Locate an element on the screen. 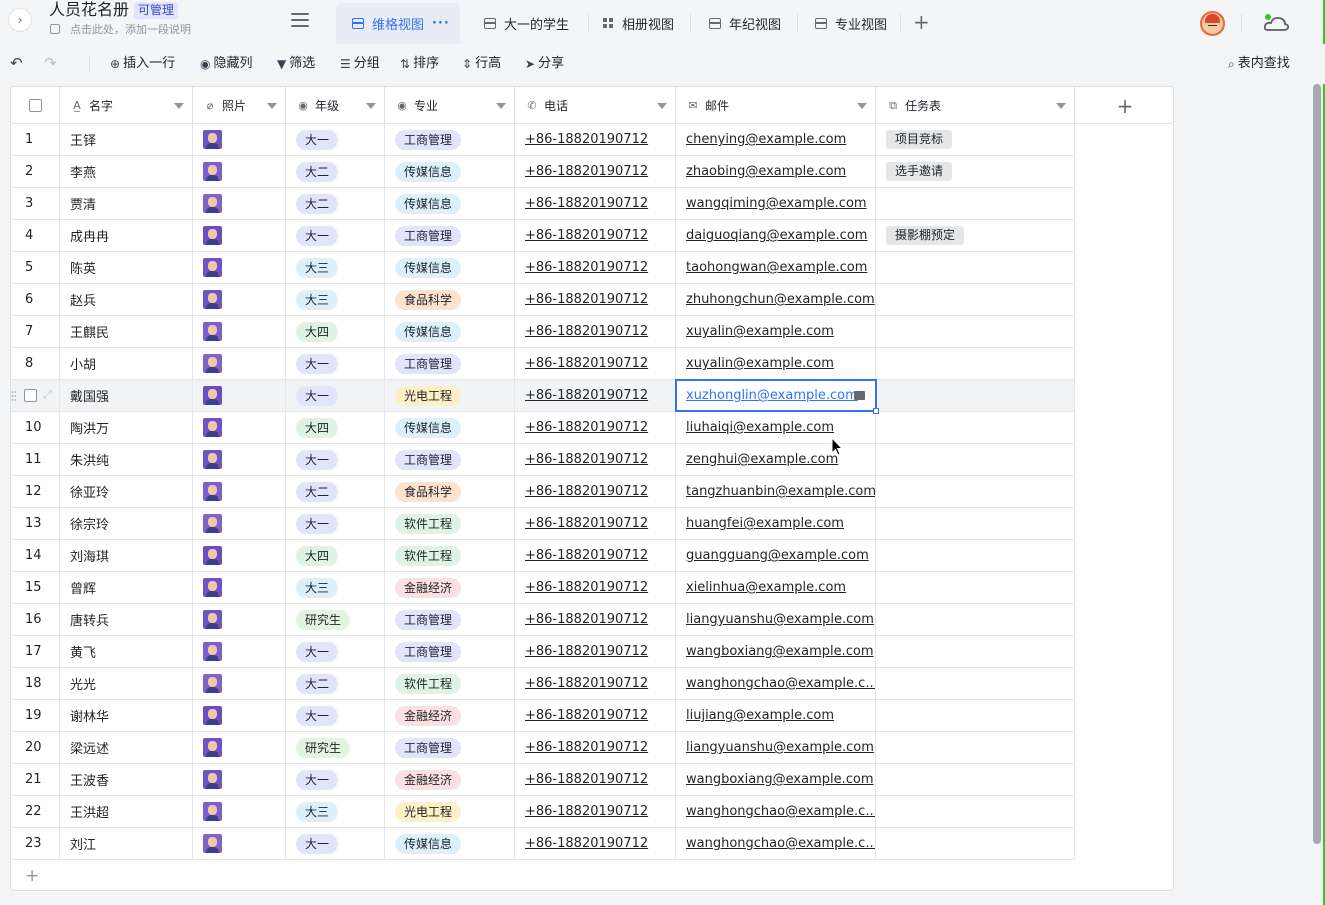 Image resolution: width=1325 pixels, height=905 pixels. email-cell: liujiang@example.com is located at coordinates (776, 715).